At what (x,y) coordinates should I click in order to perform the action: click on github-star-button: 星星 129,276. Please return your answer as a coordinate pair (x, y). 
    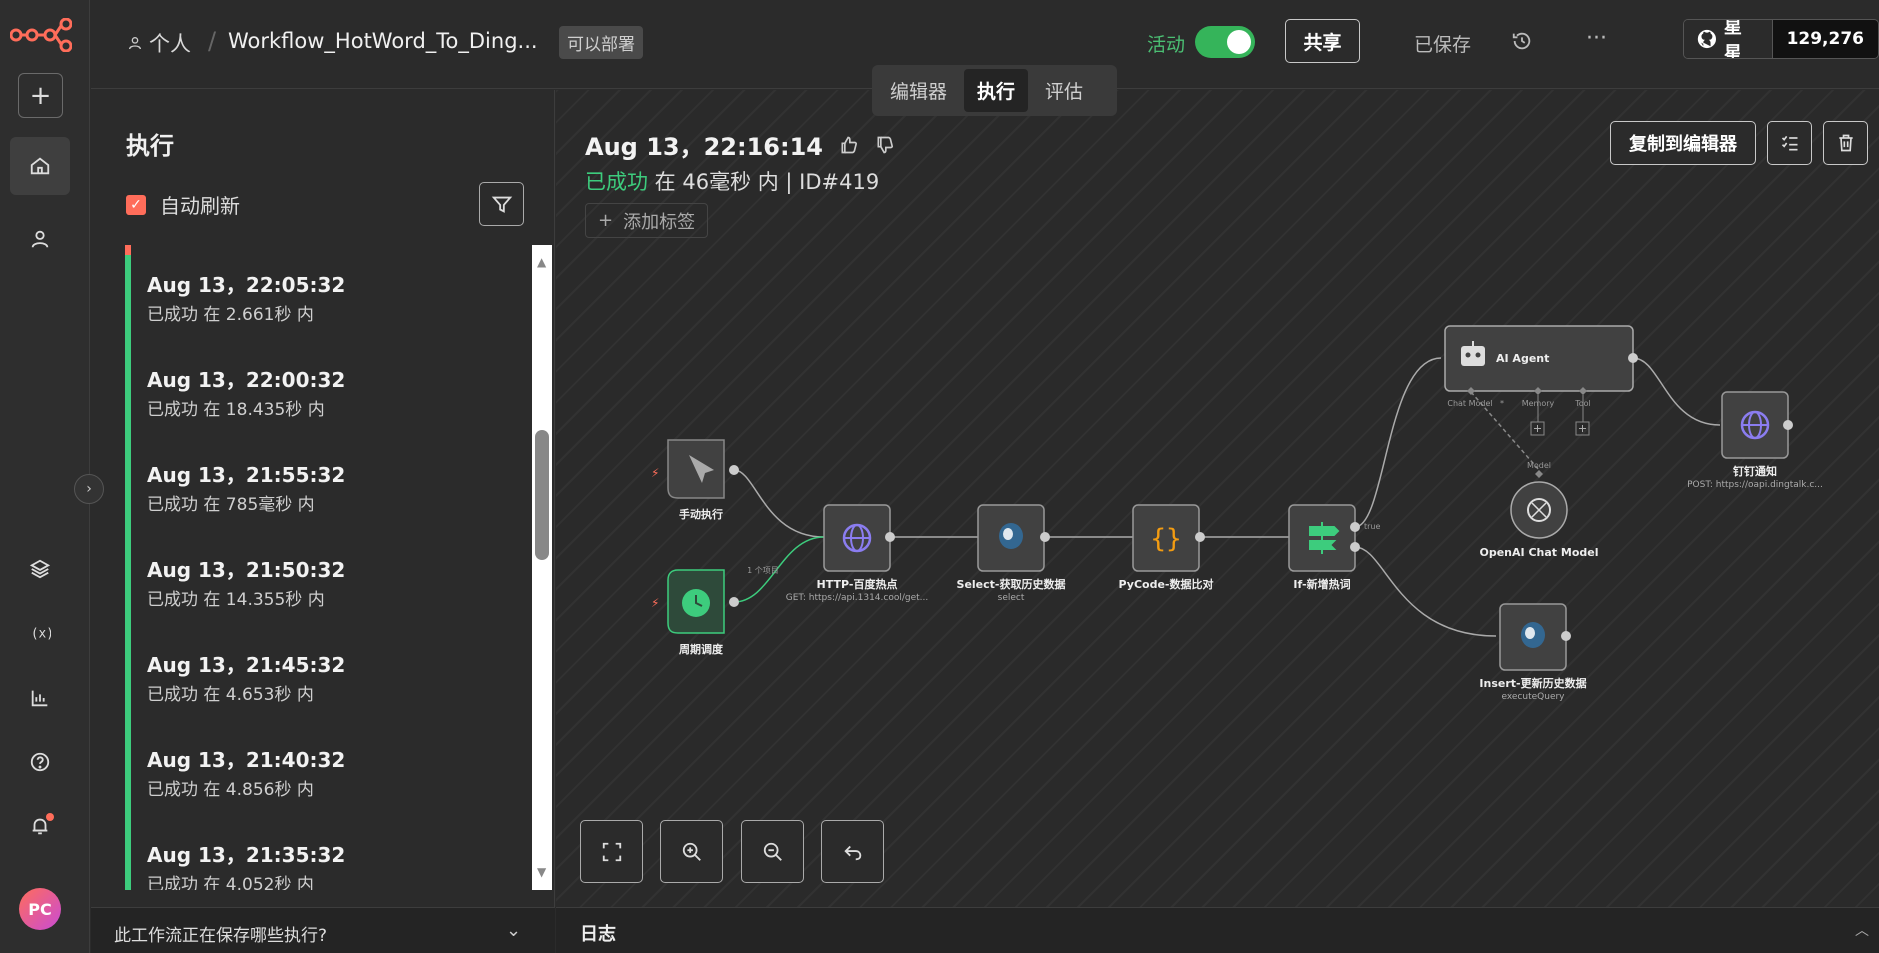
    Looking at the image, I should click on (1781, 39).